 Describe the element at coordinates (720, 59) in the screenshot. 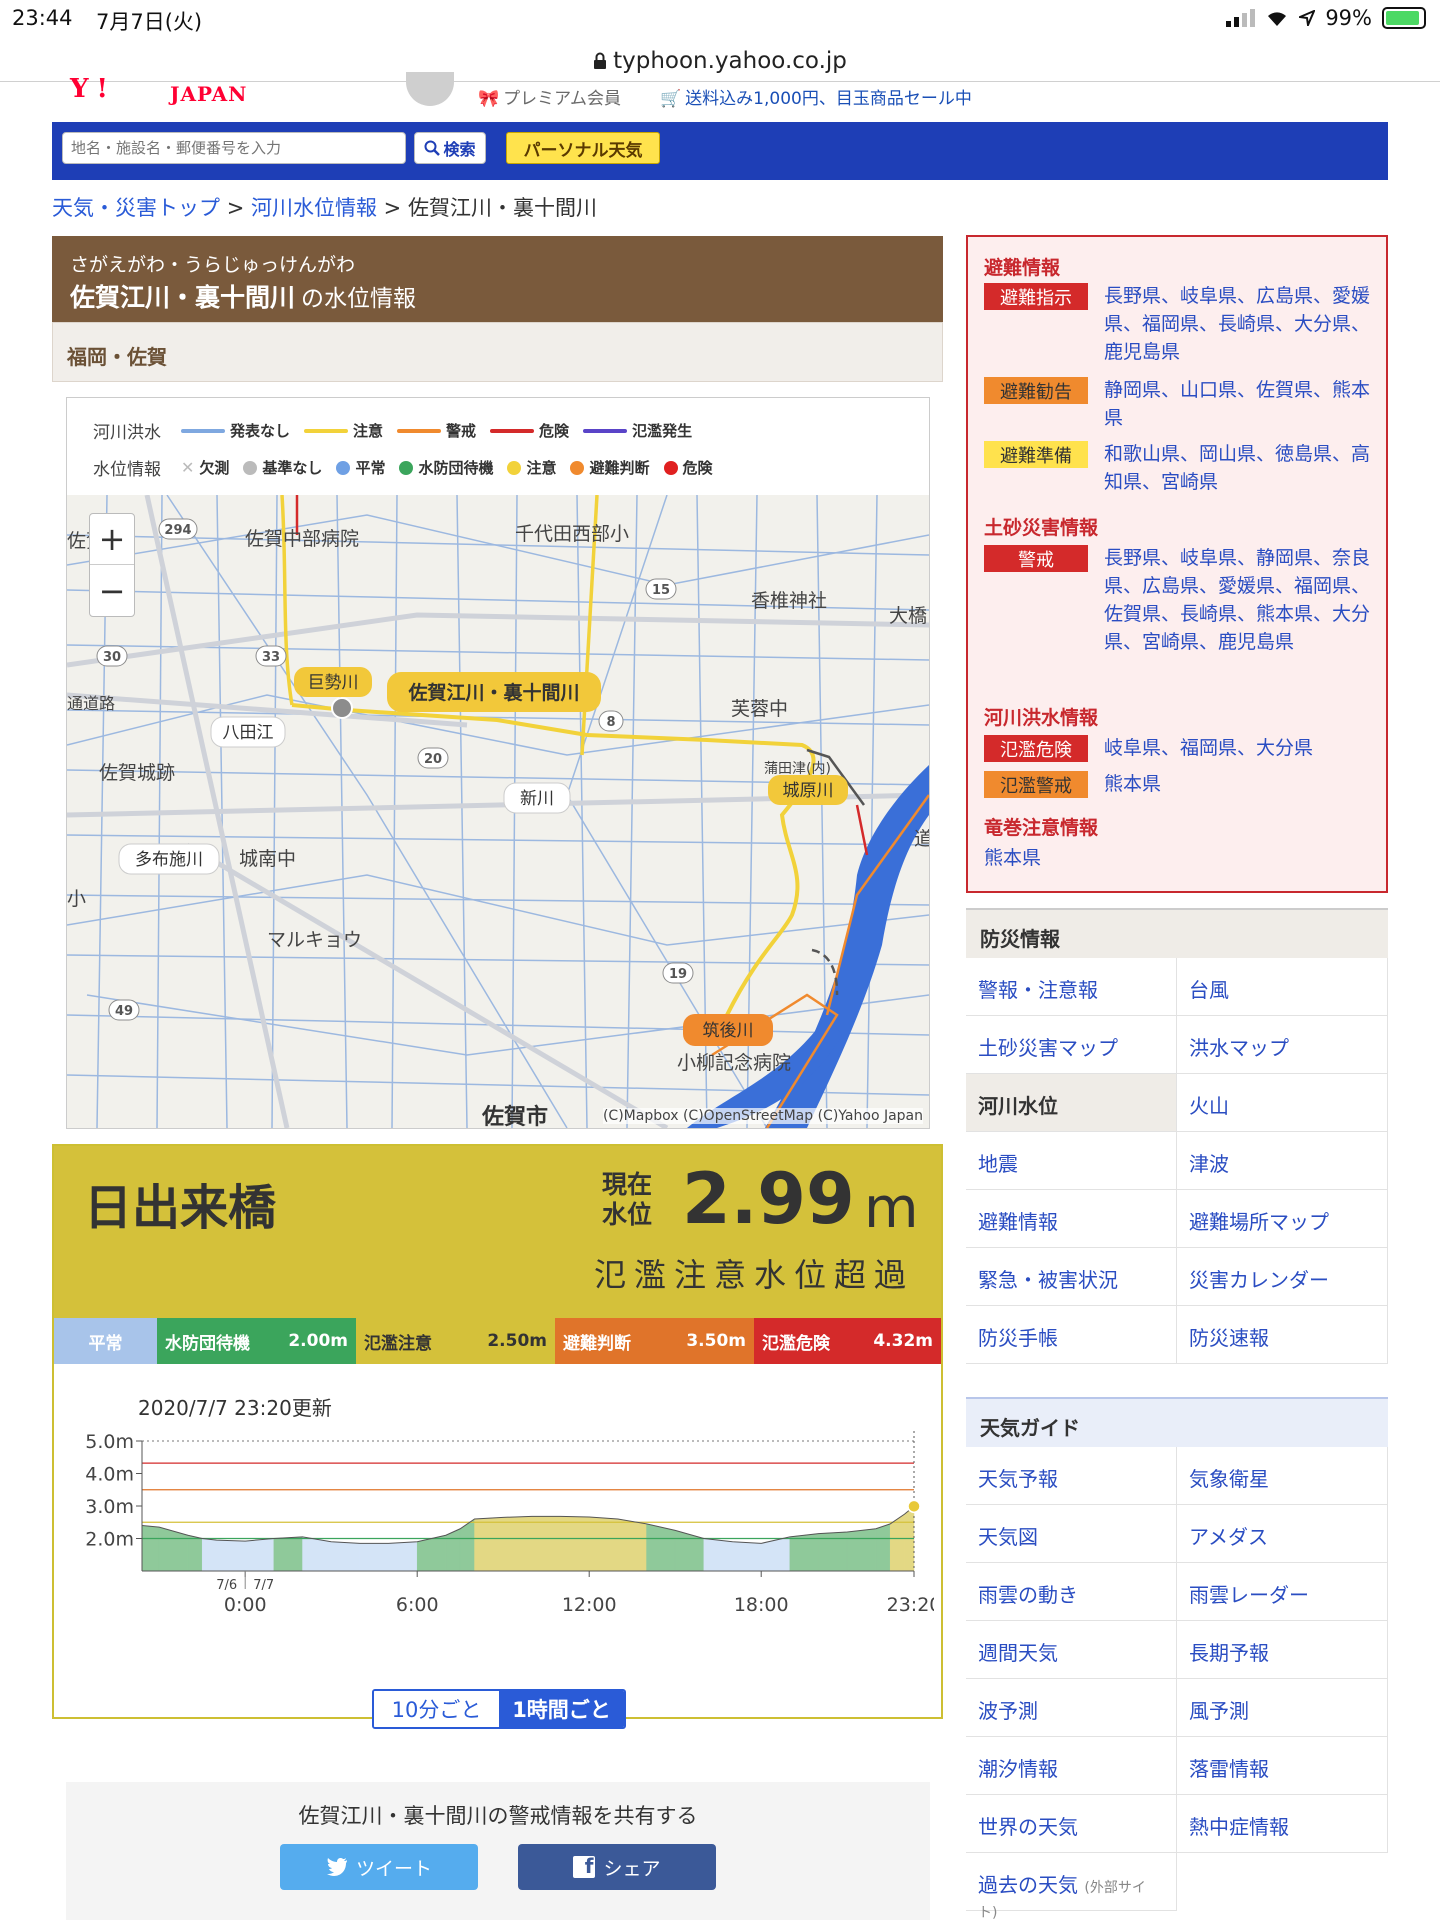

I see `address-bar: typhoon.yahoo.co.jp` at that location.